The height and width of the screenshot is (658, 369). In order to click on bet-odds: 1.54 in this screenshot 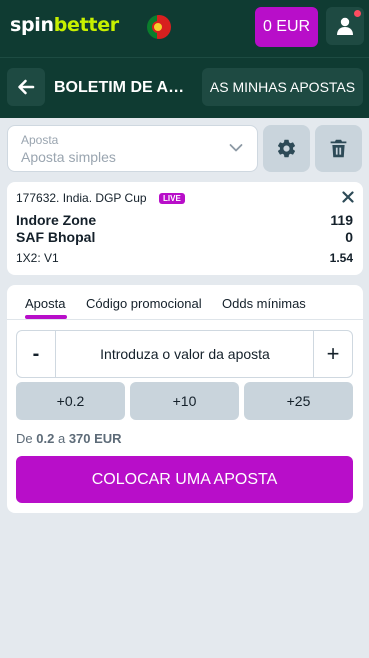, I will do `click(341, 258)`.